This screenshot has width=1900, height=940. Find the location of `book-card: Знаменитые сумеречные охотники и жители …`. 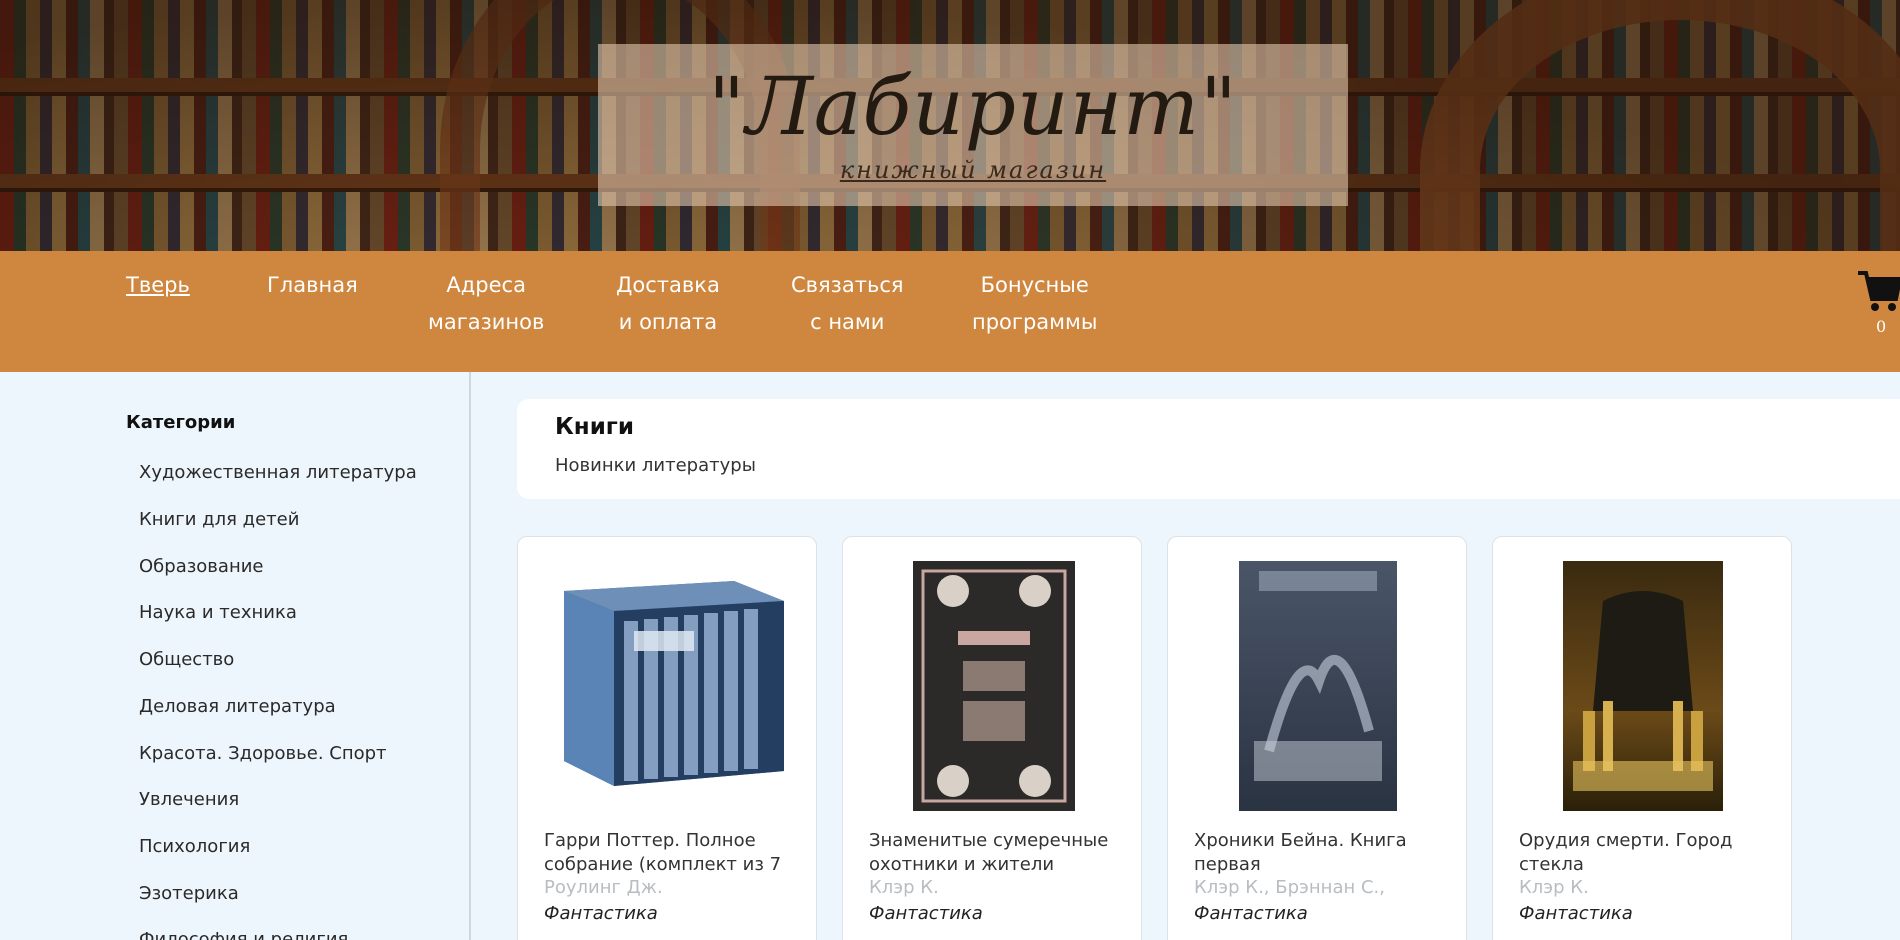

book-card: Знаменитые сумеречные охотники и жители … is located at coordinates (992, 738).